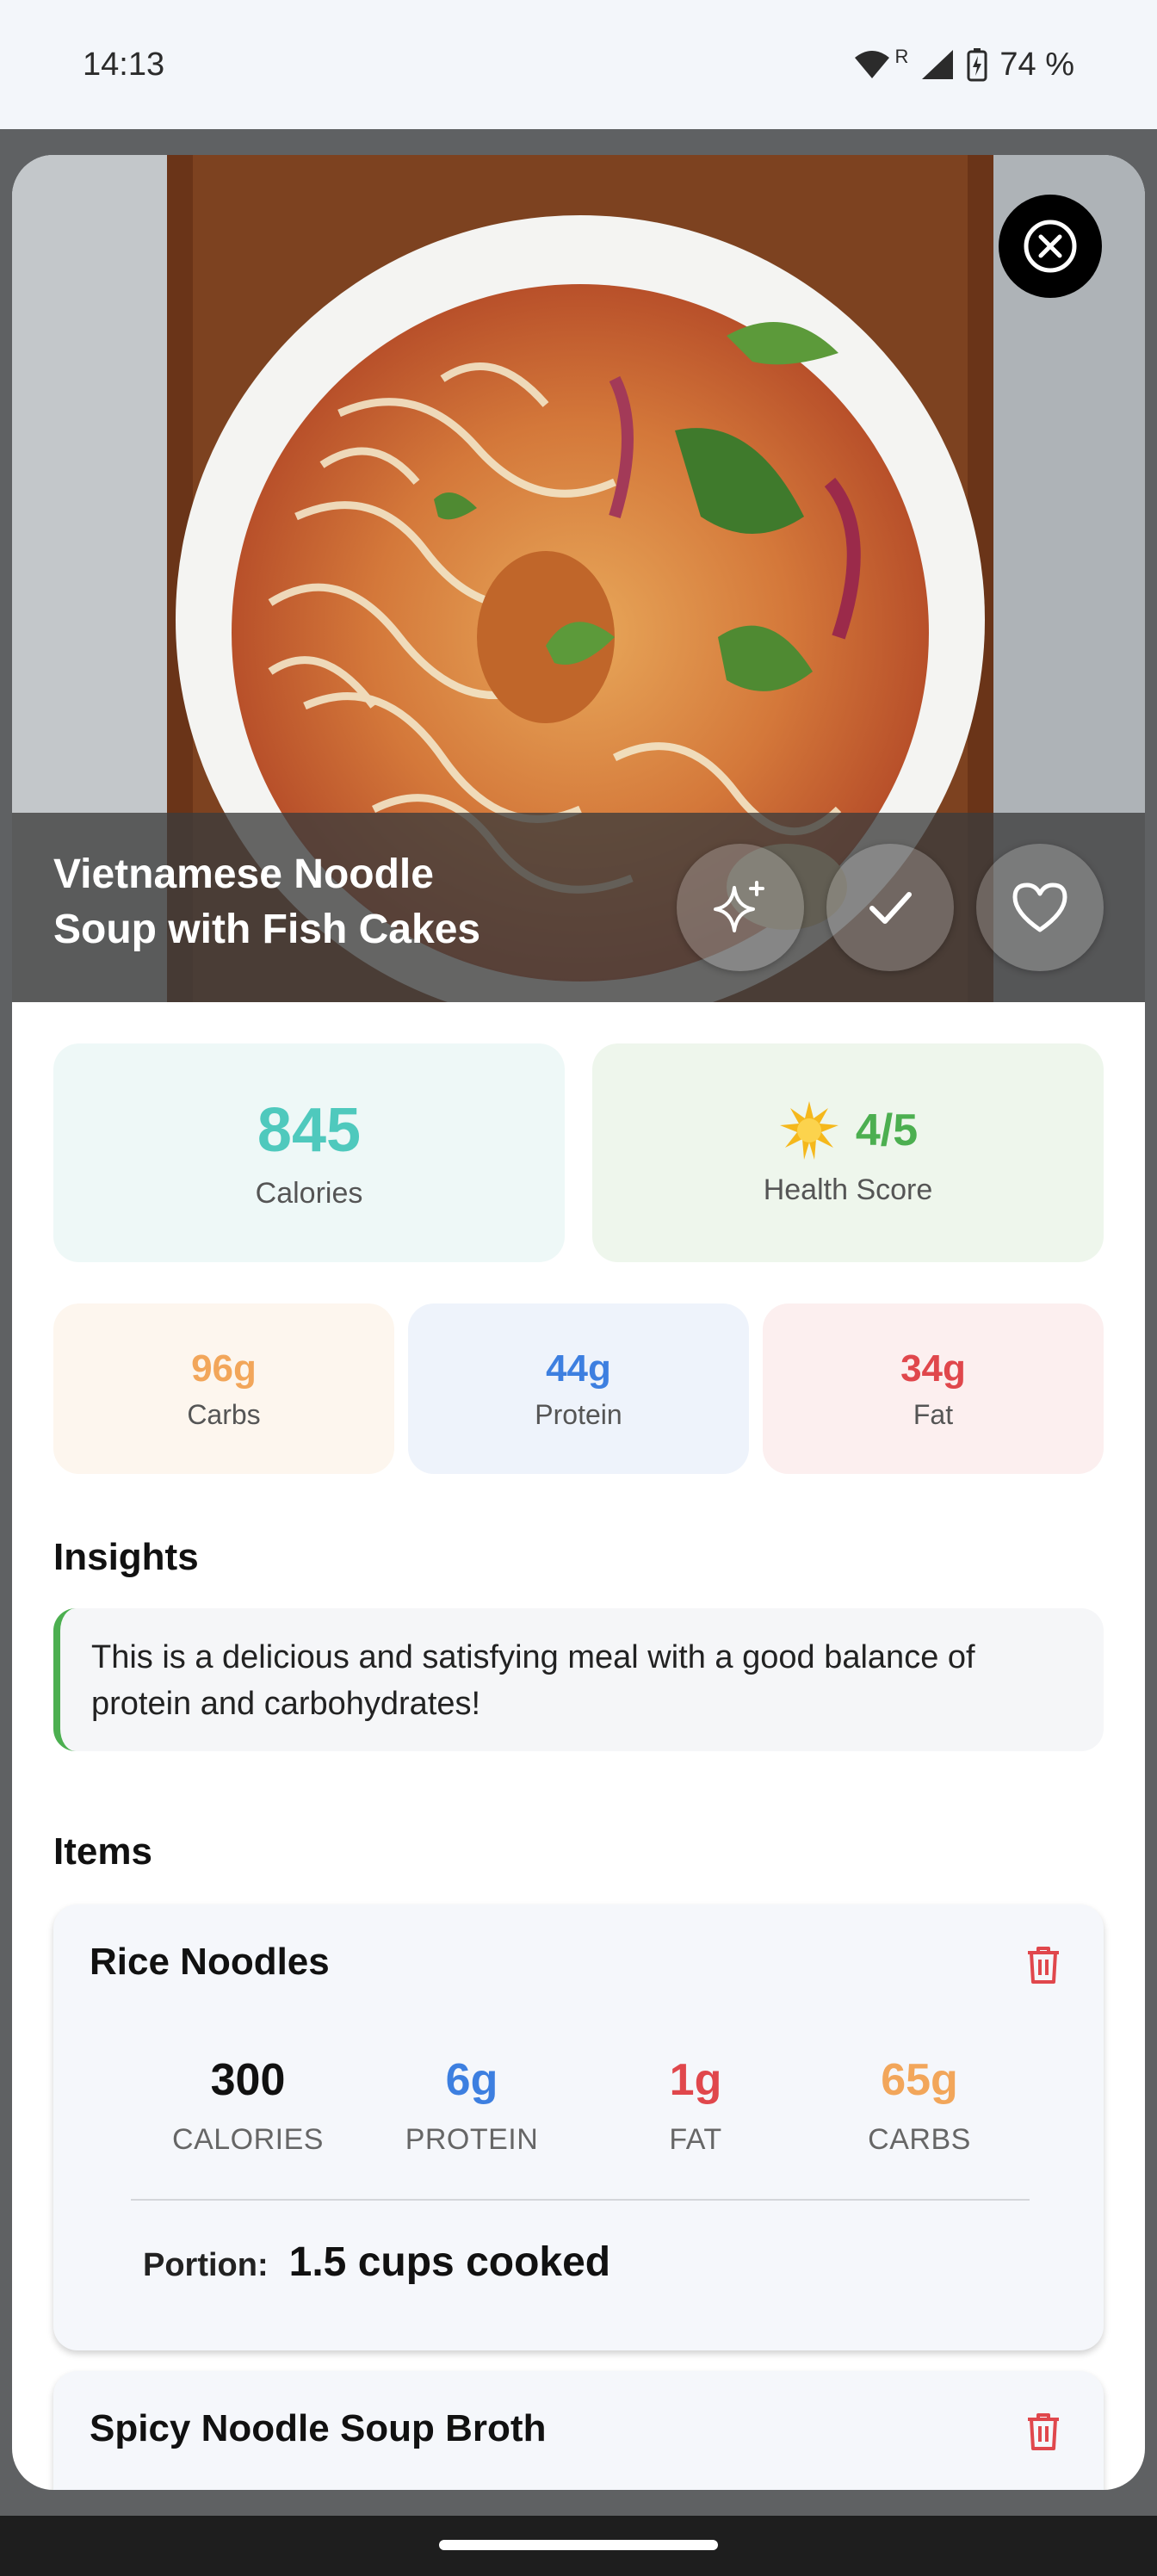 The width and height of the screenshot is (1157, 2576). What do you see at coordinates (579, 907) in the screenshot?
I see `title-overlay: Vietnamese Noodle Soup with Fish Cakes` at bounding box center [579, 907].